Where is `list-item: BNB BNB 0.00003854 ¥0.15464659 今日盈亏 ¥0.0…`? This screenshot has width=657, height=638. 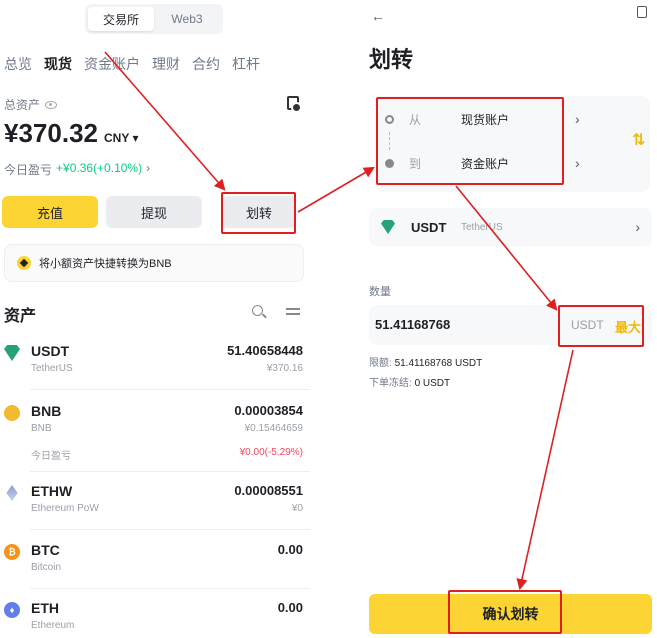
list-item: BNB BNB 0.00003854 ¥0.15464659 今日盈亏 ¥0.0… is located at coordinates (155, 439).